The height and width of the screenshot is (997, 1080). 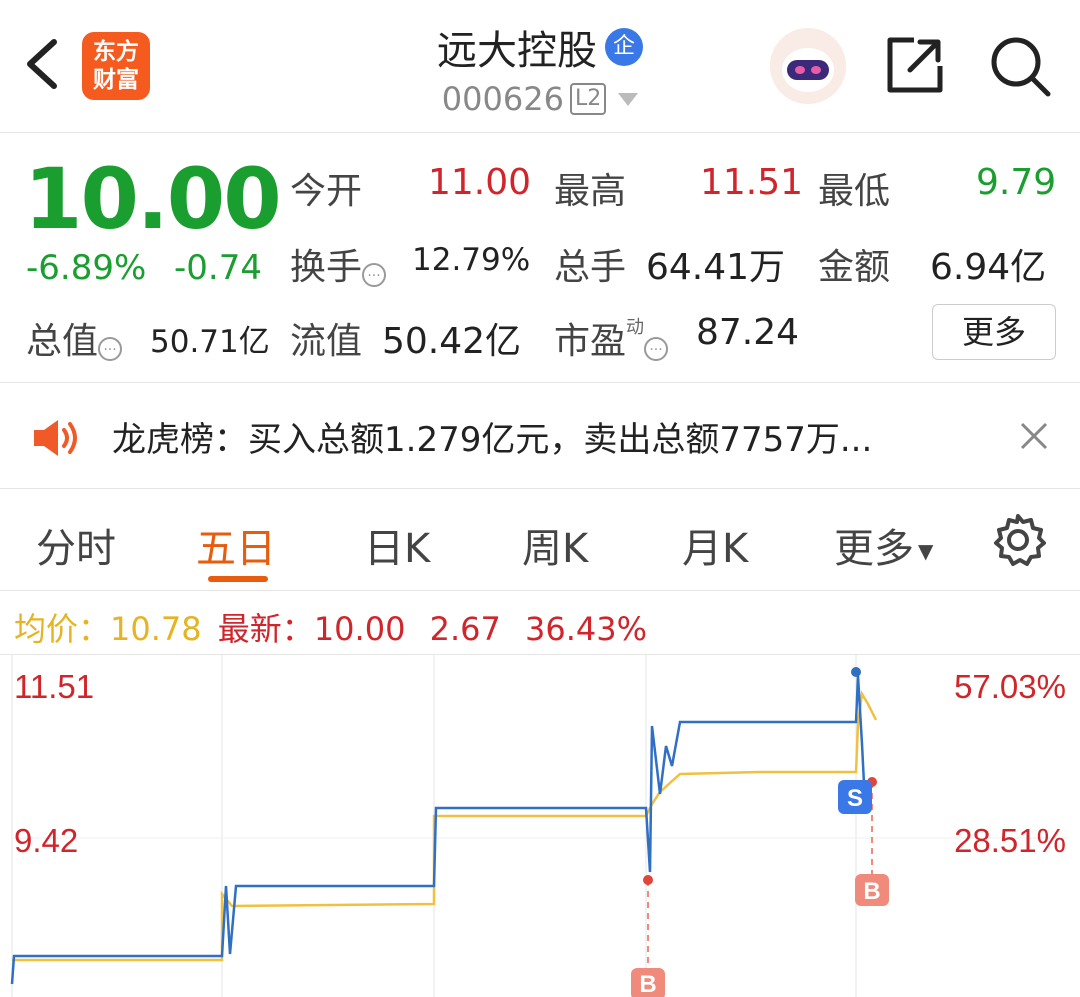 What do you see at coordinates (156, 629) in the screenshot?
I see `avg-value: 10.78` at bounding box center [156, 629].